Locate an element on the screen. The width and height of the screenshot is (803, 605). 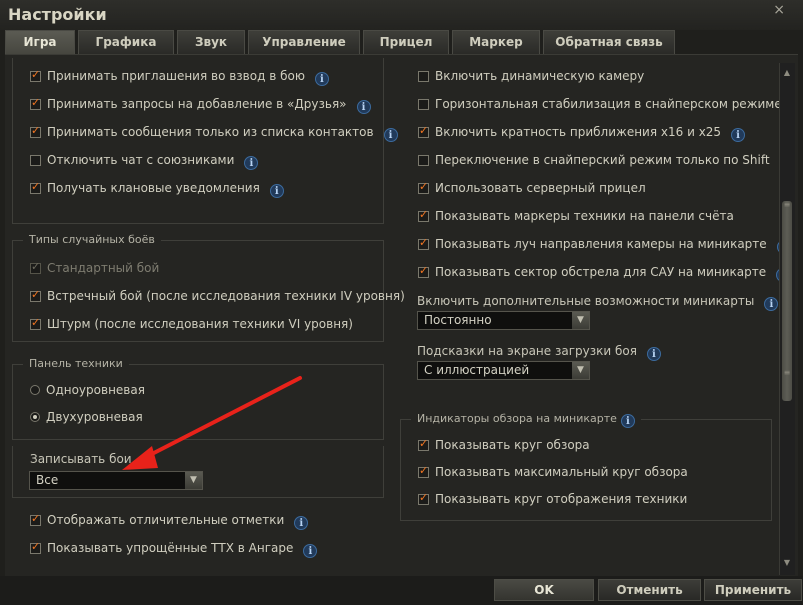
tab-game: Игра is located at coordinates (40, 42).